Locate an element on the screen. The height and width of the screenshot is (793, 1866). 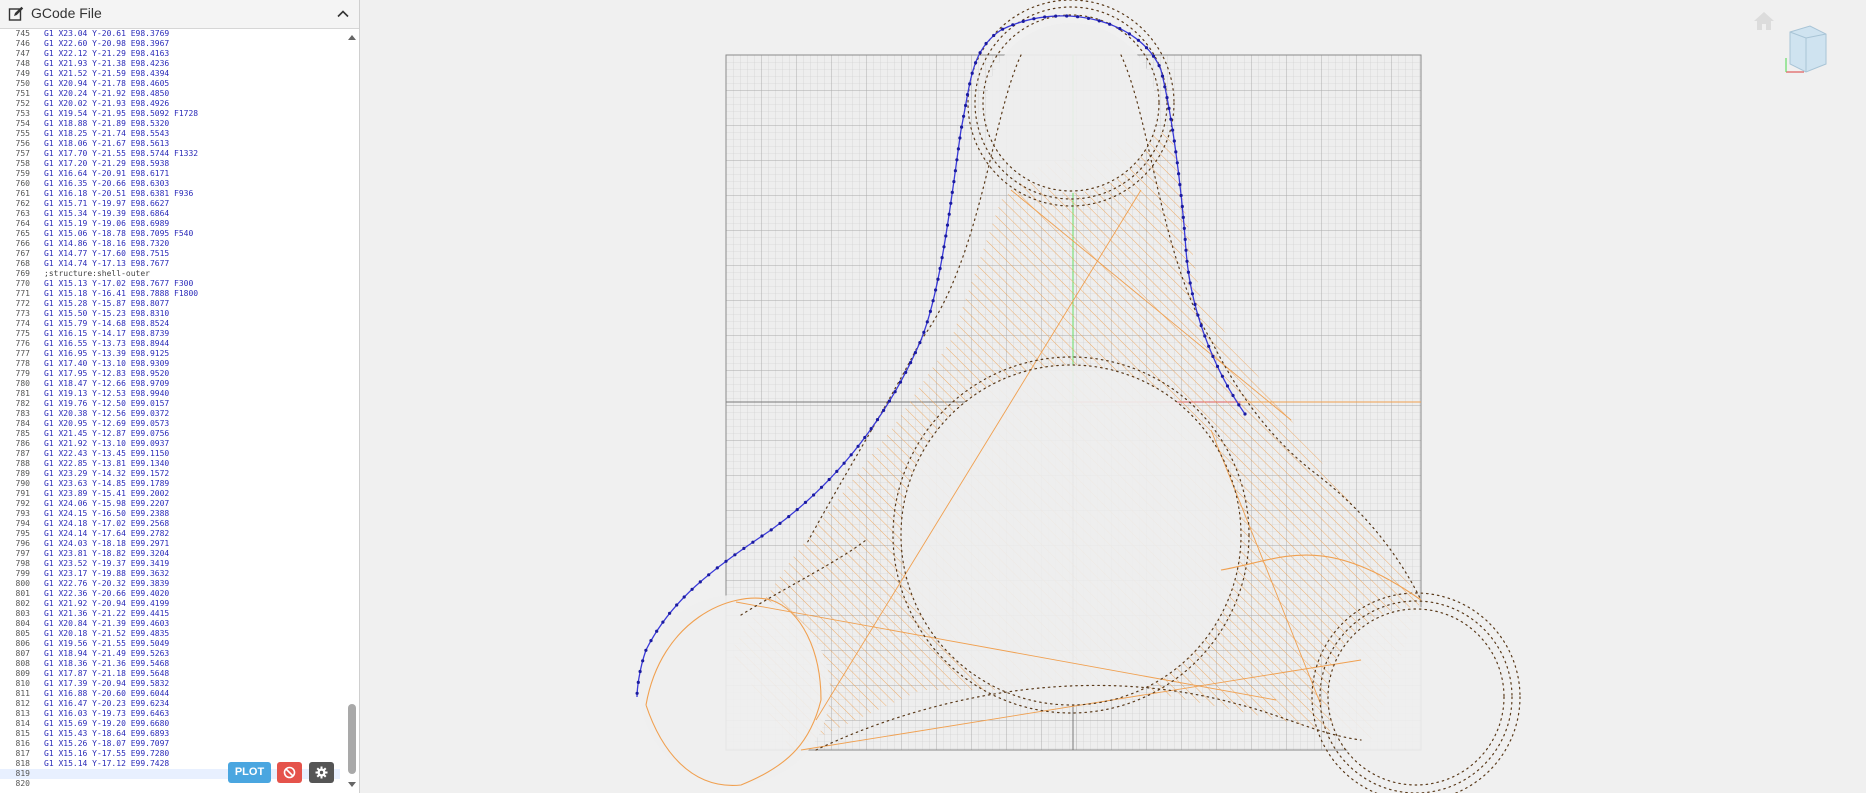
gcode-line: 749 G1 X21.52 Y-21.59 E98.4394 is located at coordinates (170, 74).